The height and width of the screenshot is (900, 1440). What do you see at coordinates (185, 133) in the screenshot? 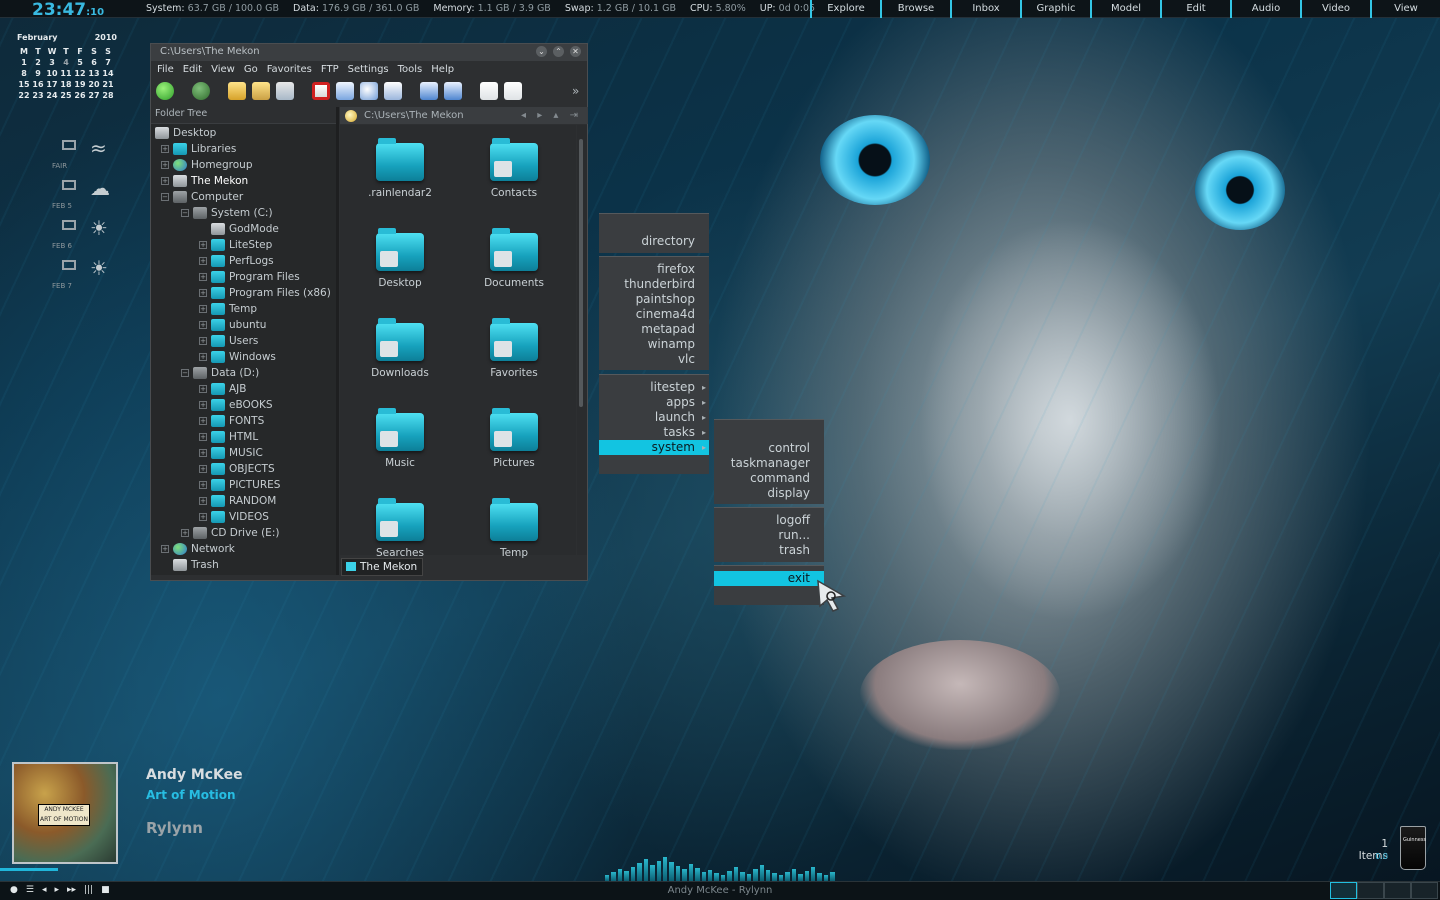
I see `tree-item-desktop: Desktop` at bounding box center [185, 133].